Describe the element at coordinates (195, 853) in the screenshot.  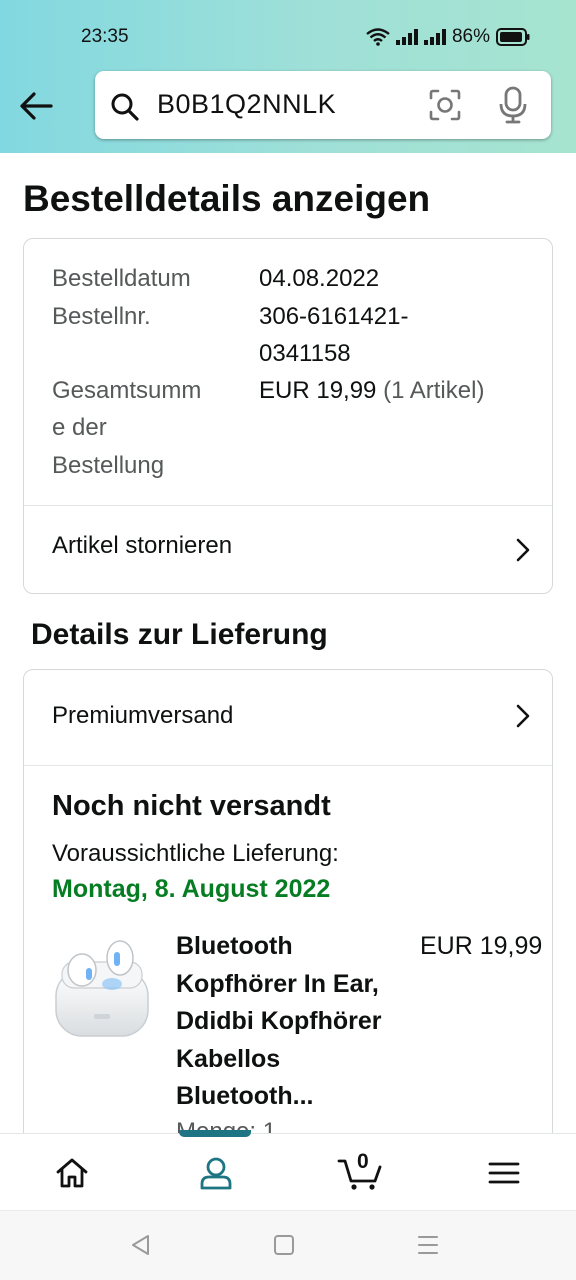
I see `eta-label: Voraussichtliche Lieferung:` at that location.